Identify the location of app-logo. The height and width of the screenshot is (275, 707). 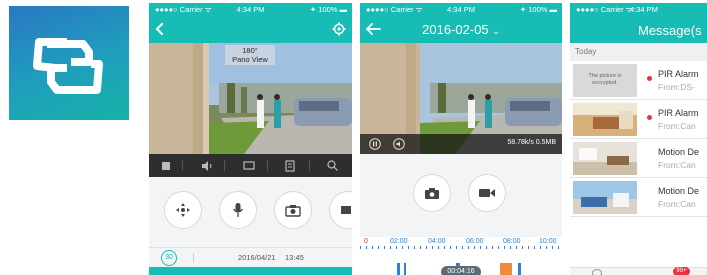
(69, 63).